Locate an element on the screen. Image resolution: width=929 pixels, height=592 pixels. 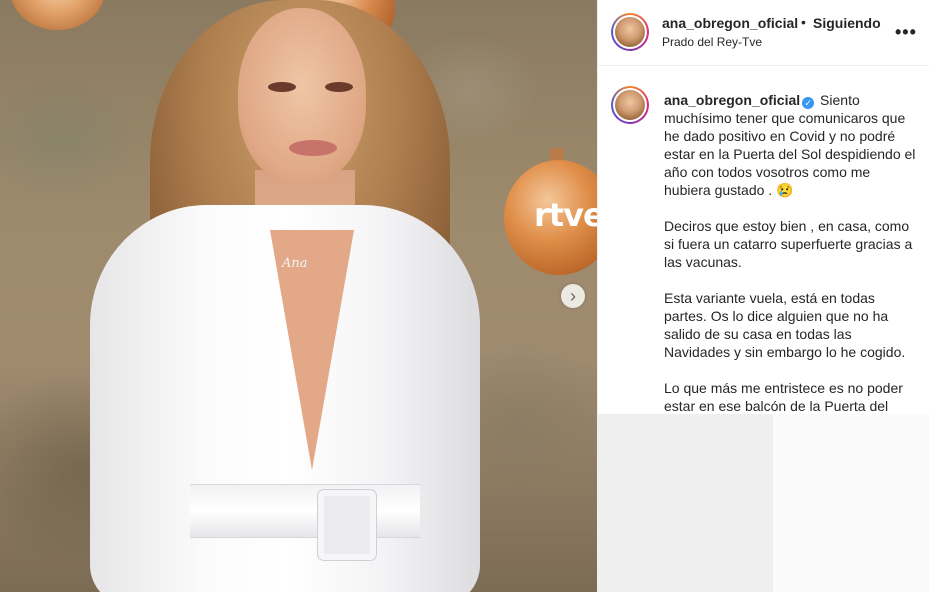
necklace: Ana is located at coordinates (295, 263).